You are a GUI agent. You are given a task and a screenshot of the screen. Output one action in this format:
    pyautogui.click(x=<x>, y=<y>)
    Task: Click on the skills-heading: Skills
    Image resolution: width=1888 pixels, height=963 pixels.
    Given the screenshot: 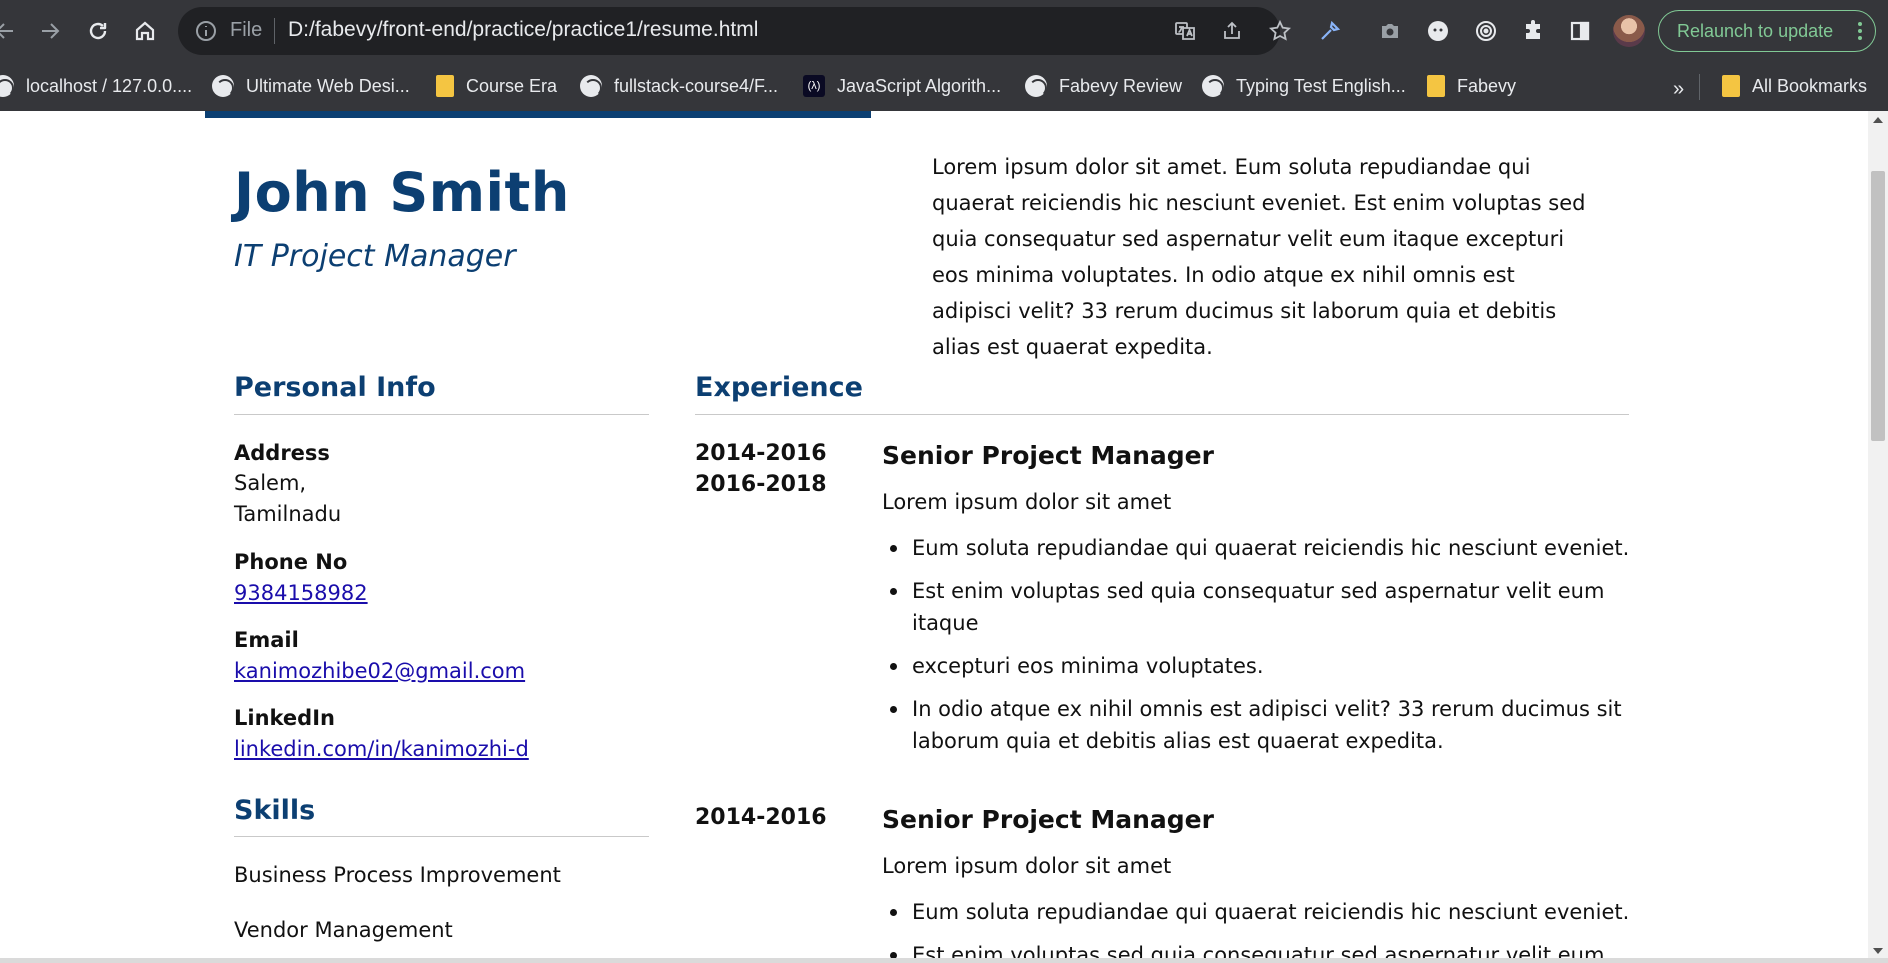 What is the action you would take?
    pyautogui.click(x=275, y=810)
    